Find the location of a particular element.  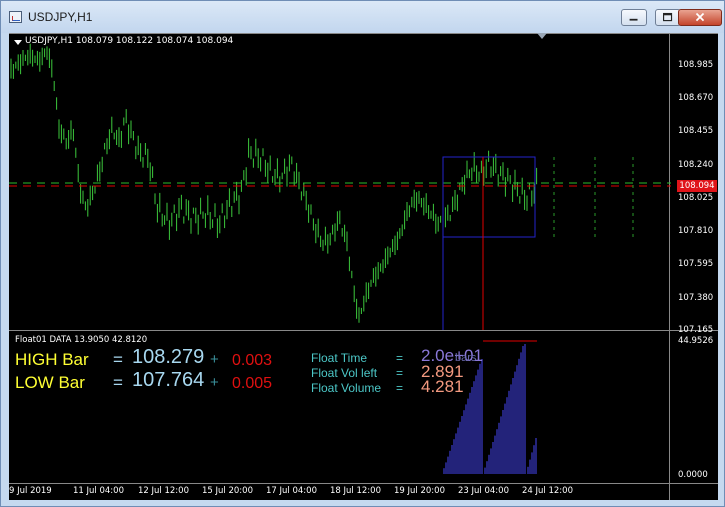

float-volume-eq: = is located at coordinates (400, 388).